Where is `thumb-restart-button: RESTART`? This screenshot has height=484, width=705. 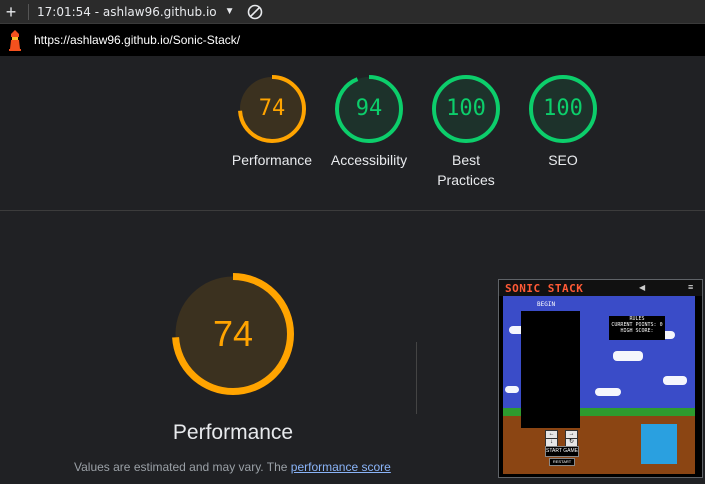
thumb-restart-button: RESTART is located at coordinates (562, 462).